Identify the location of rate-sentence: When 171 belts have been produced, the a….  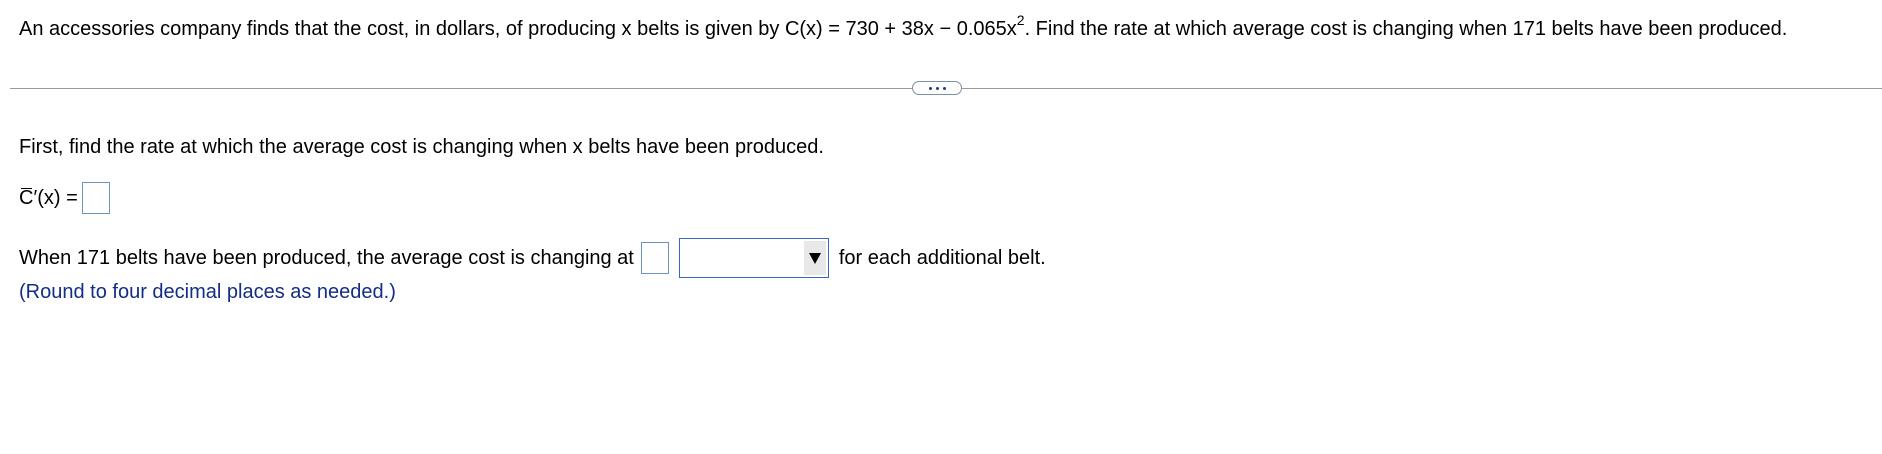
(532, 258).